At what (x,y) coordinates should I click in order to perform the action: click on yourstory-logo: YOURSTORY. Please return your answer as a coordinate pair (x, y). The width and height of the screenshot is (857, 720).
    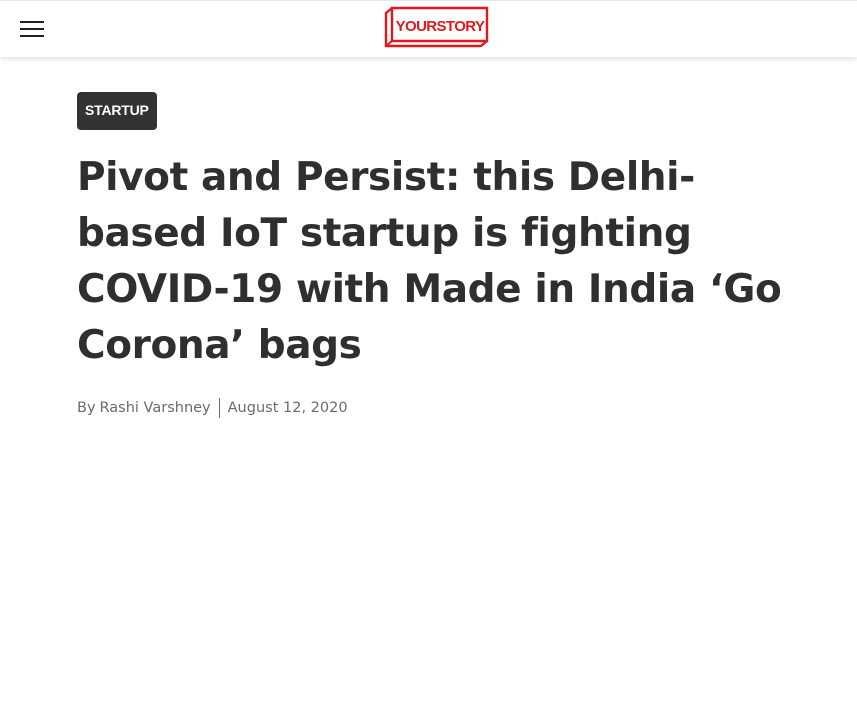
    Looking at the image, I should click on (436, 27).